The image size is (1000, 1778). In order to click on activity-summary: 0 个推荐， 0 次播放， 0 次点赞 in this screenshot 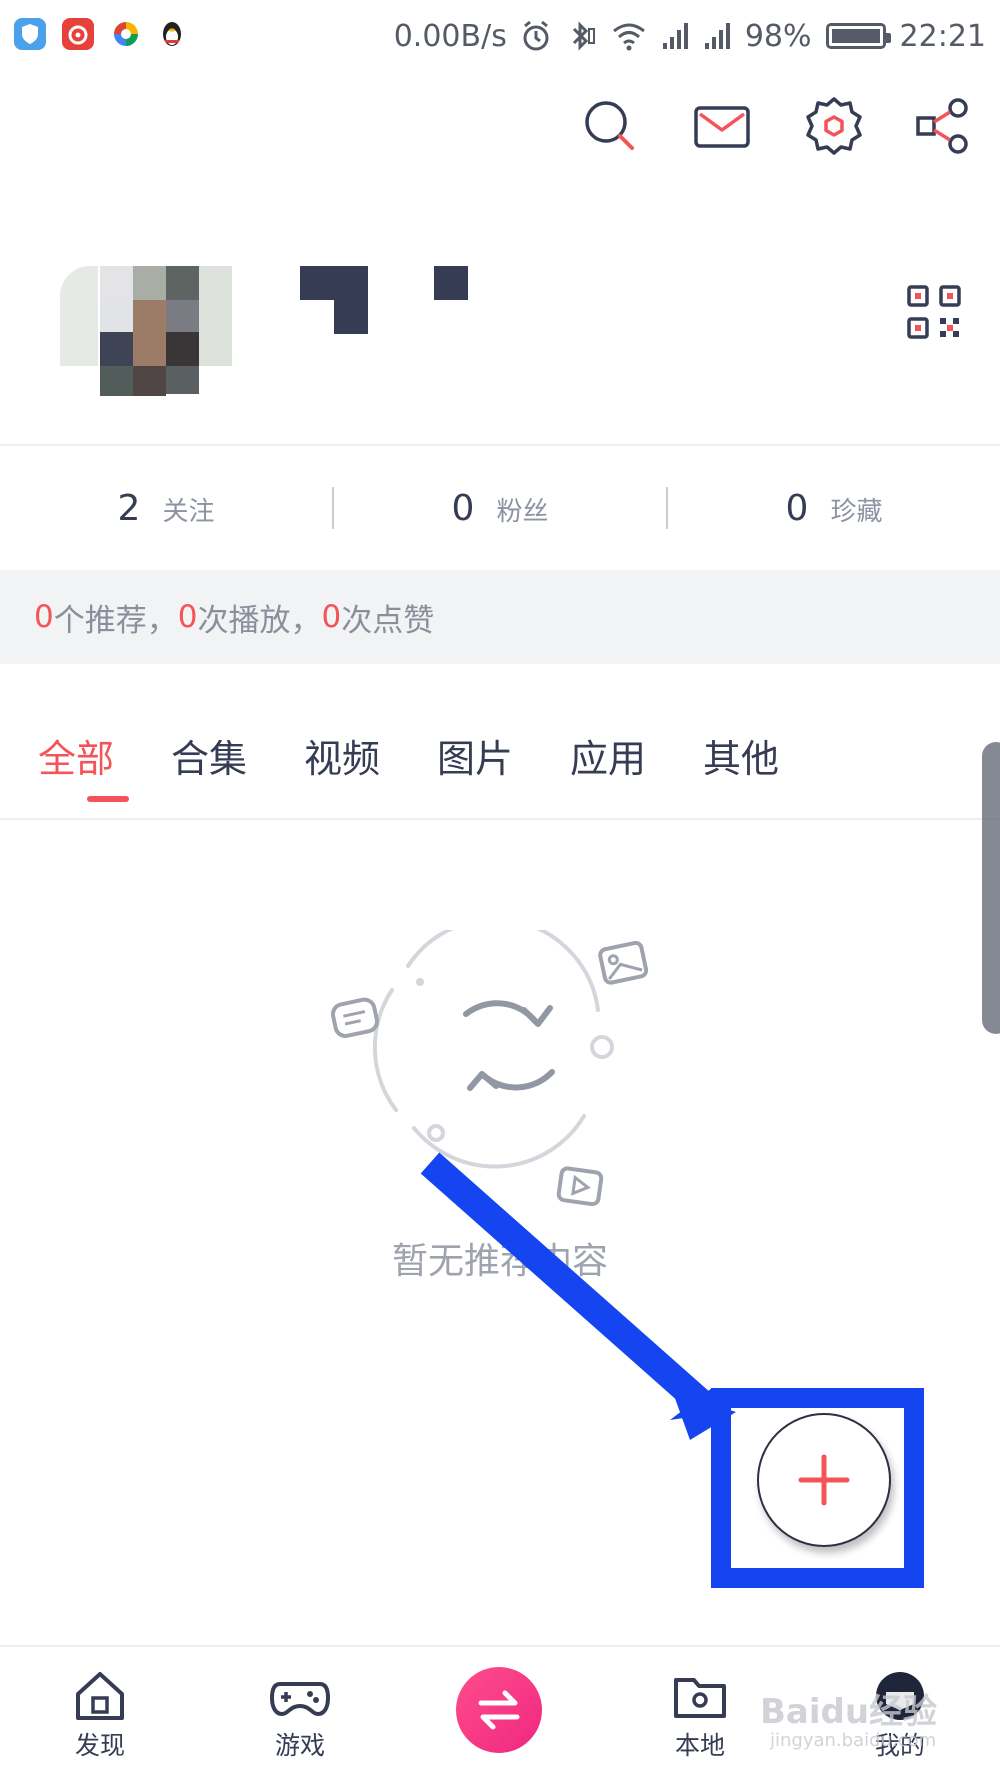, I will do `click(500, 617)`.